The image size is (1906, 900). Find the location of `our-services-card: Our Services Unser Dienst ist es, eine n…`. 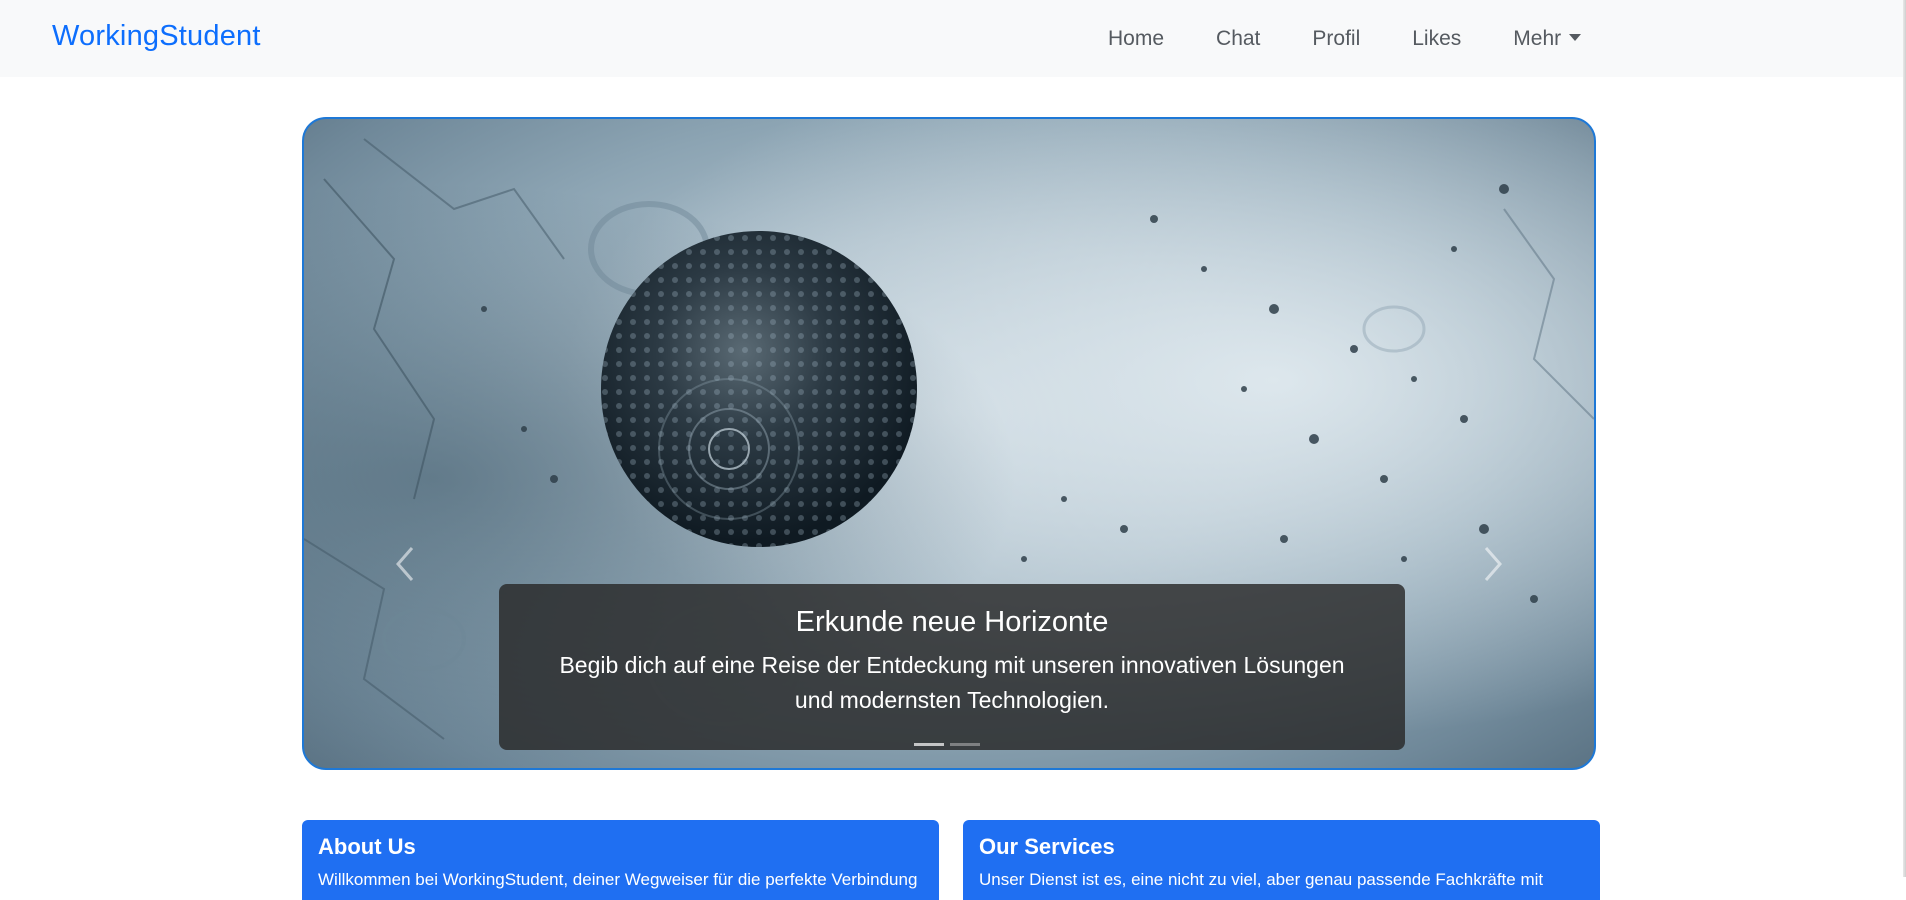

our-services-card: Our Services Unser Dienst ist es, eine n… is located at coordinates (1281, 860).